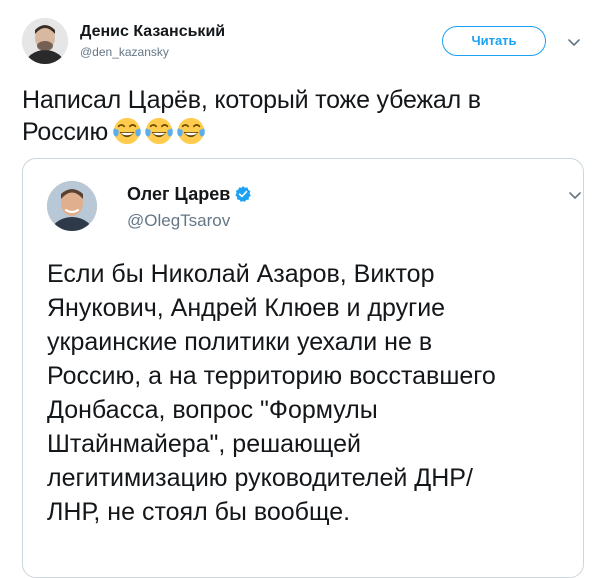 This screenshot has width=612, height=578. What do you see at coordinates (251, 100) in the screenshot?
I see `tweet-text-line: Написал Царёв, который тоже убежал в` at bounding box center [251, 100].